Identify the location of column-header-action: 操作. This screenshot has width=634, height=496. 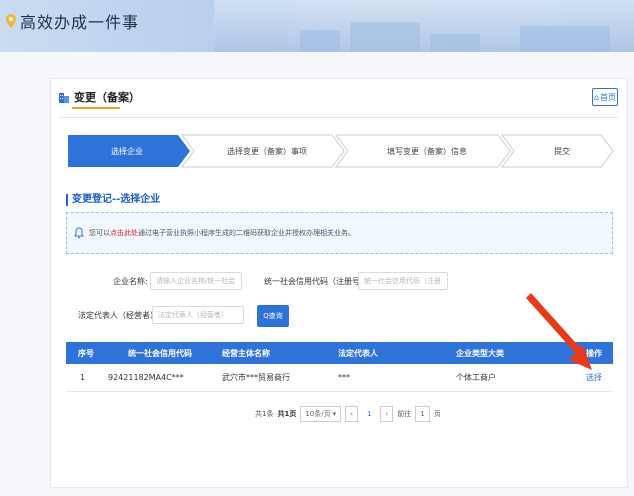
(594, 353).